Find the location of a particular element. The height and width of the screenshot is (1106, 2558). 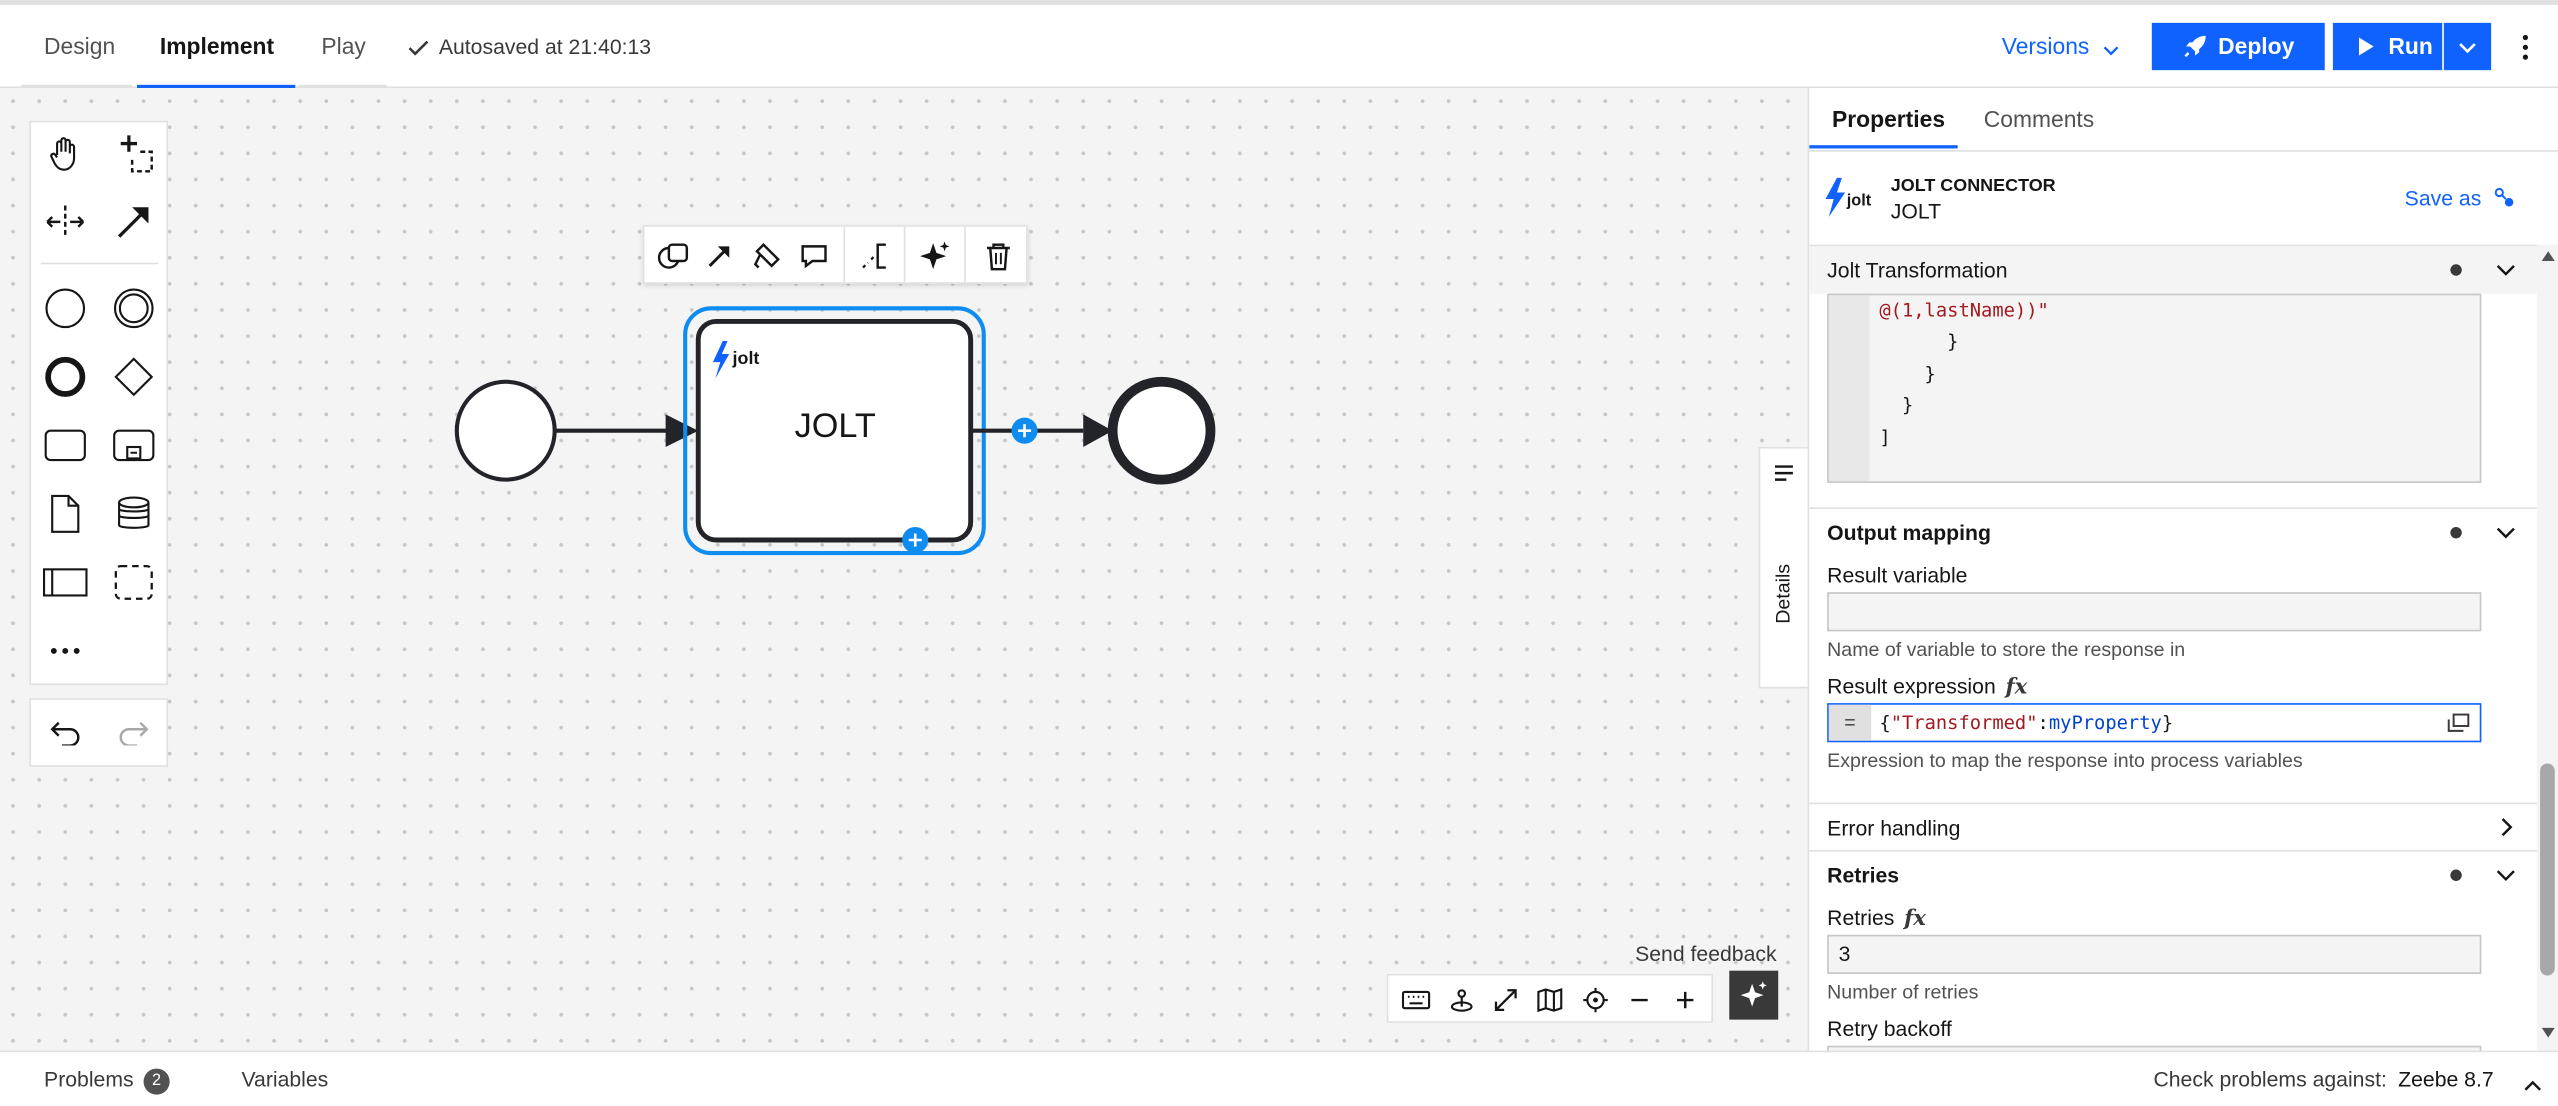

redo-icon is located at coordinates (133, 732).